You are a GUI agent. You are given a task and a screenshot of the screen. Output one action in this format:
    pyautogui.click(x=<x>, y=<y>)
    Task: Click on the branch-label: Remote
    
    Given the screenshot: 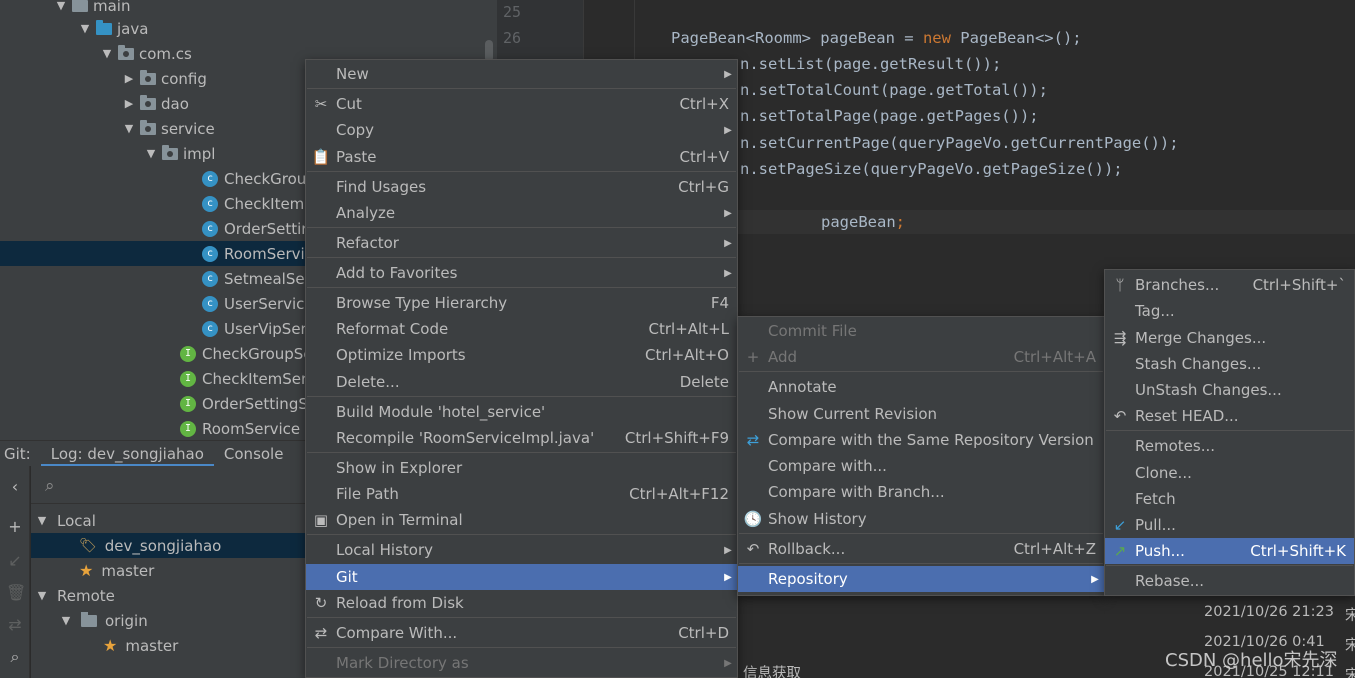 What is the action you would take?
    pyautogui.click(x=86, y=595)
    